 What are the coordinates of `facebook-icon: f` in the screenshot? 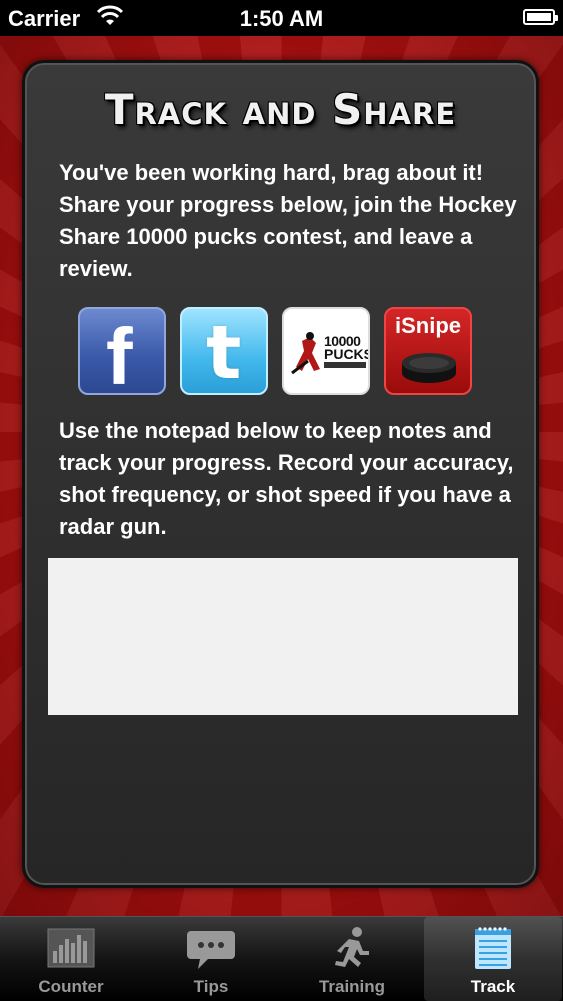 It's located at (119, 353).